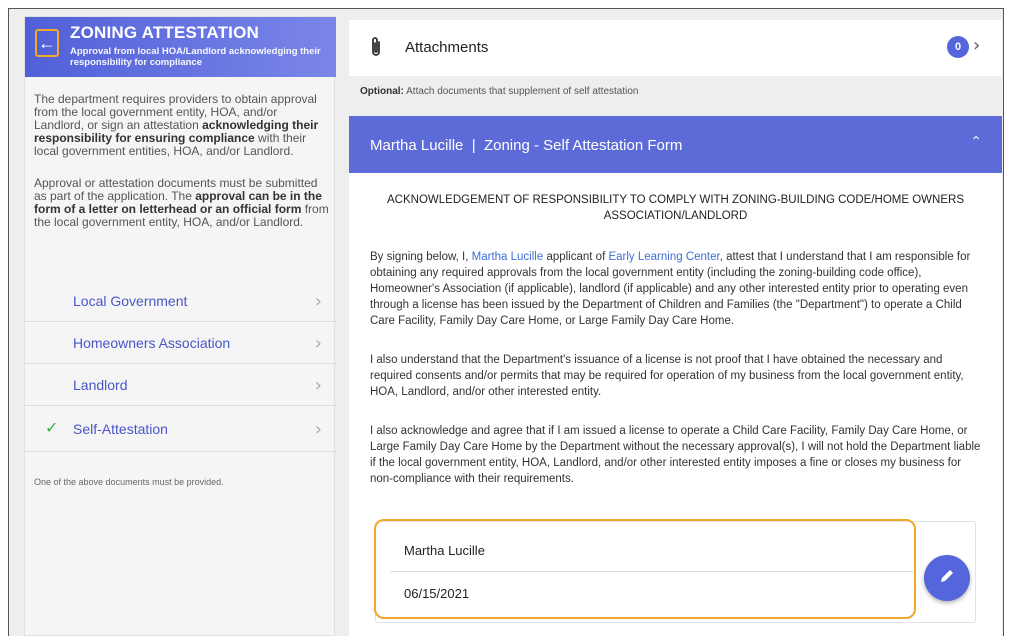 Image resolution: width=1010 pixels, height=636 pixels. What do you see at coordinates (508, 257) in the screenshot?
I see `applicant-name-link: Martha Lucille` at bounding box center [508, 257].